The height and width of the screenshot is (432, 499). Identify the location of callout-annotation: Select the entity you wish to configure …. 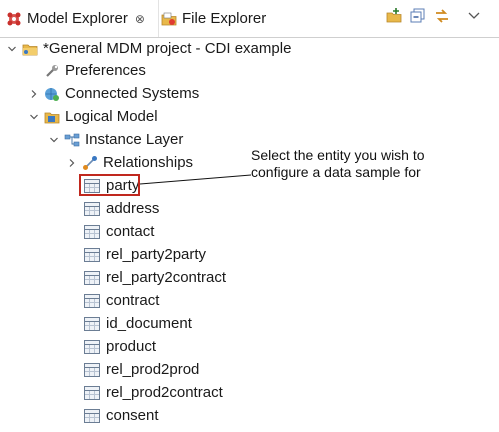
(338, 164).